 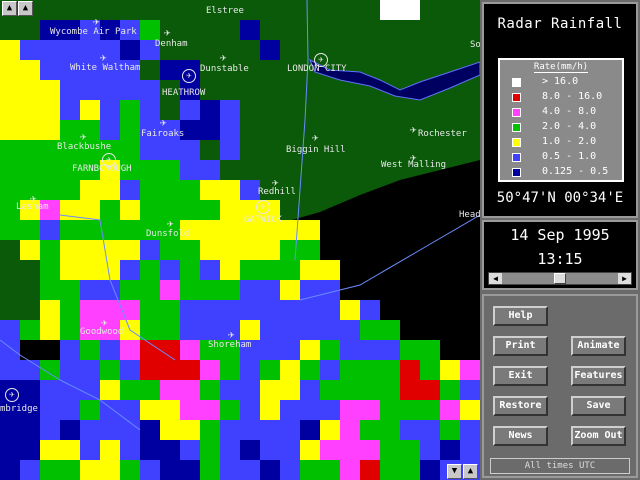 What do you see at coordinates (598, 406) in the screenshot?
I see `save-button: Save` at bounding box center [598, 406].